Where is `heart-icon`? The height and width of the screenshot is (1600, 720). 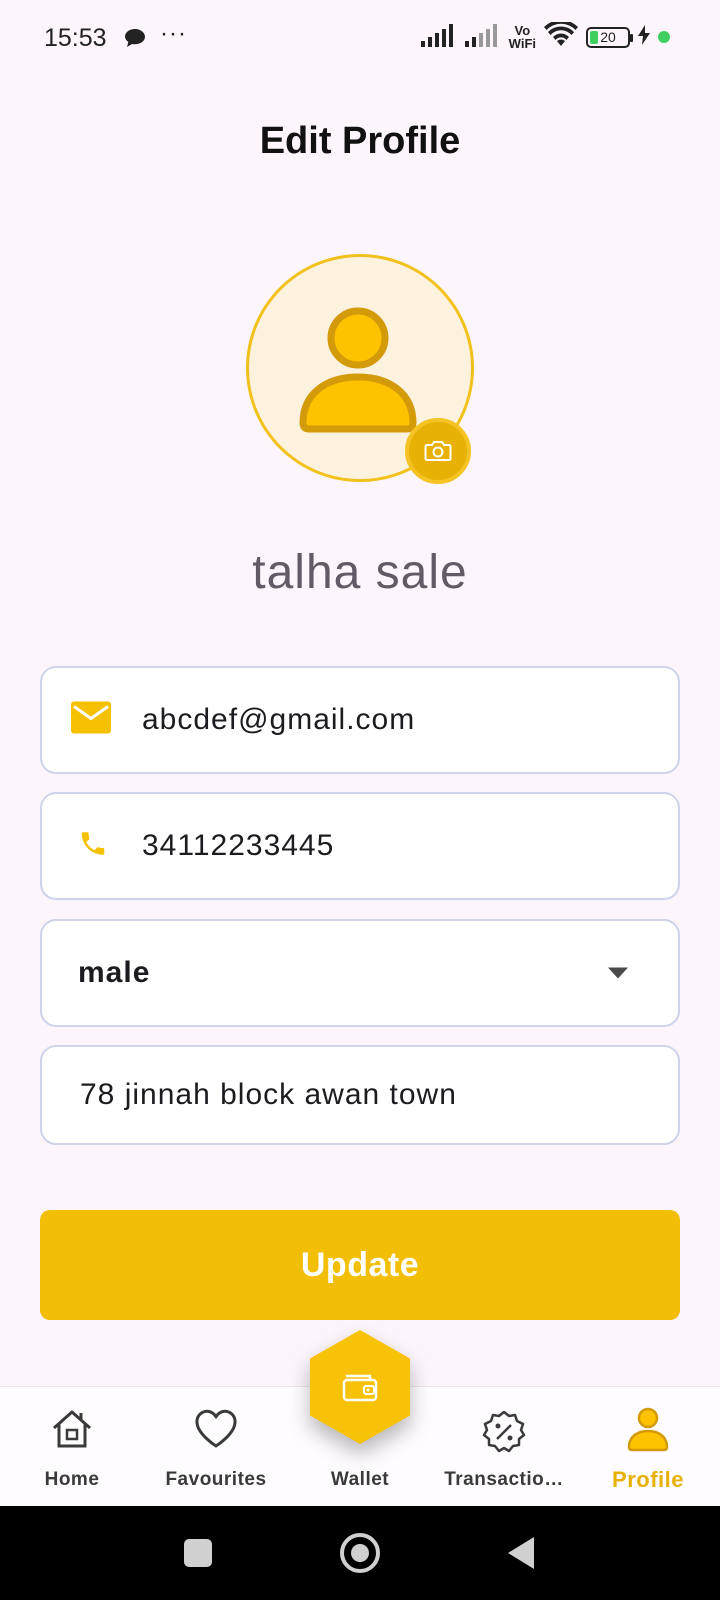 heart-icon is located at coordinates (216, 1431).